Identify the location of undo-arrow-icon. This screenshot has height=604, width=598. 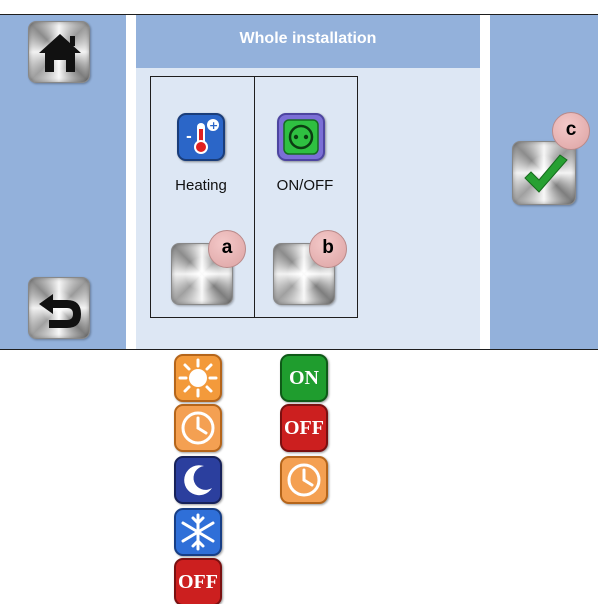
(60, 311).